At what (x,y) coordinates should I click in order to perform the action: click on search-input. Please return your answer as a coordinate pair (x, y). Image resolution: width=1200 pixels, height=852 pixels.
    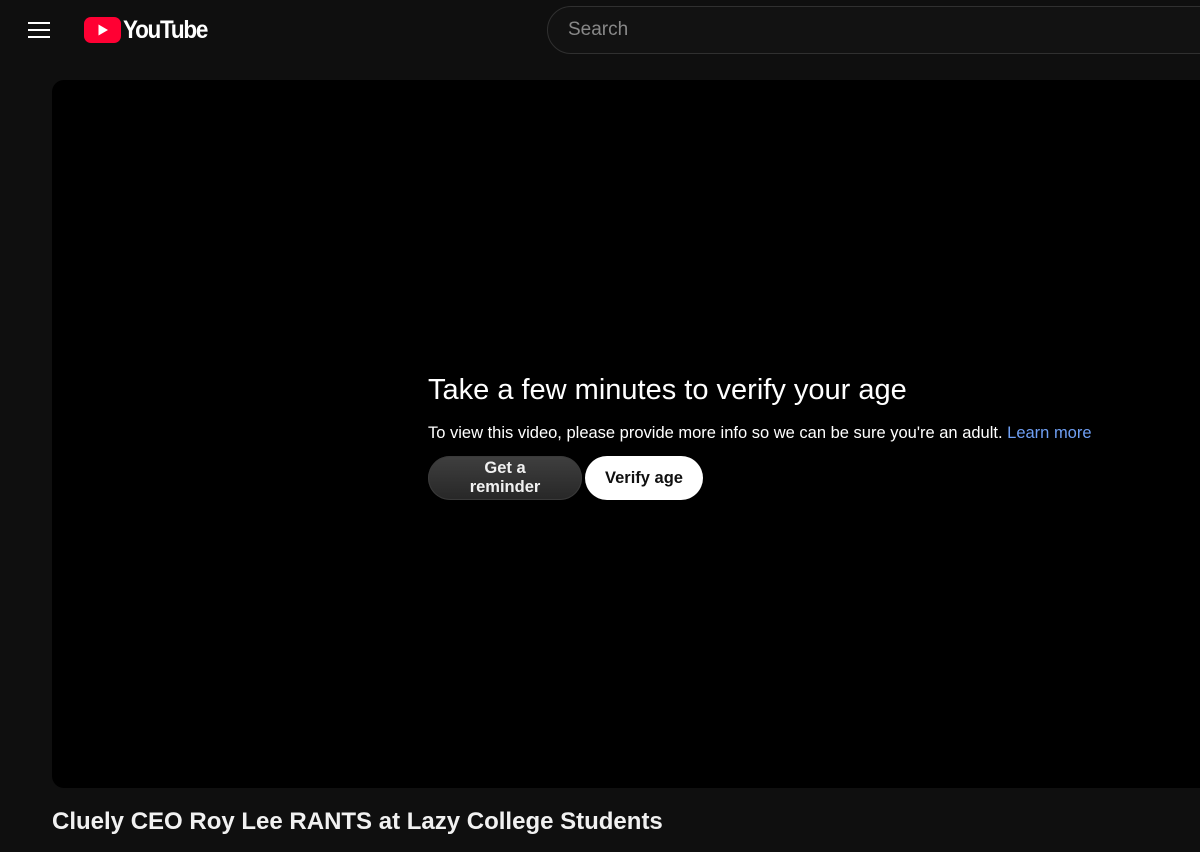
    Looking at the image, I should click on (874, 30).